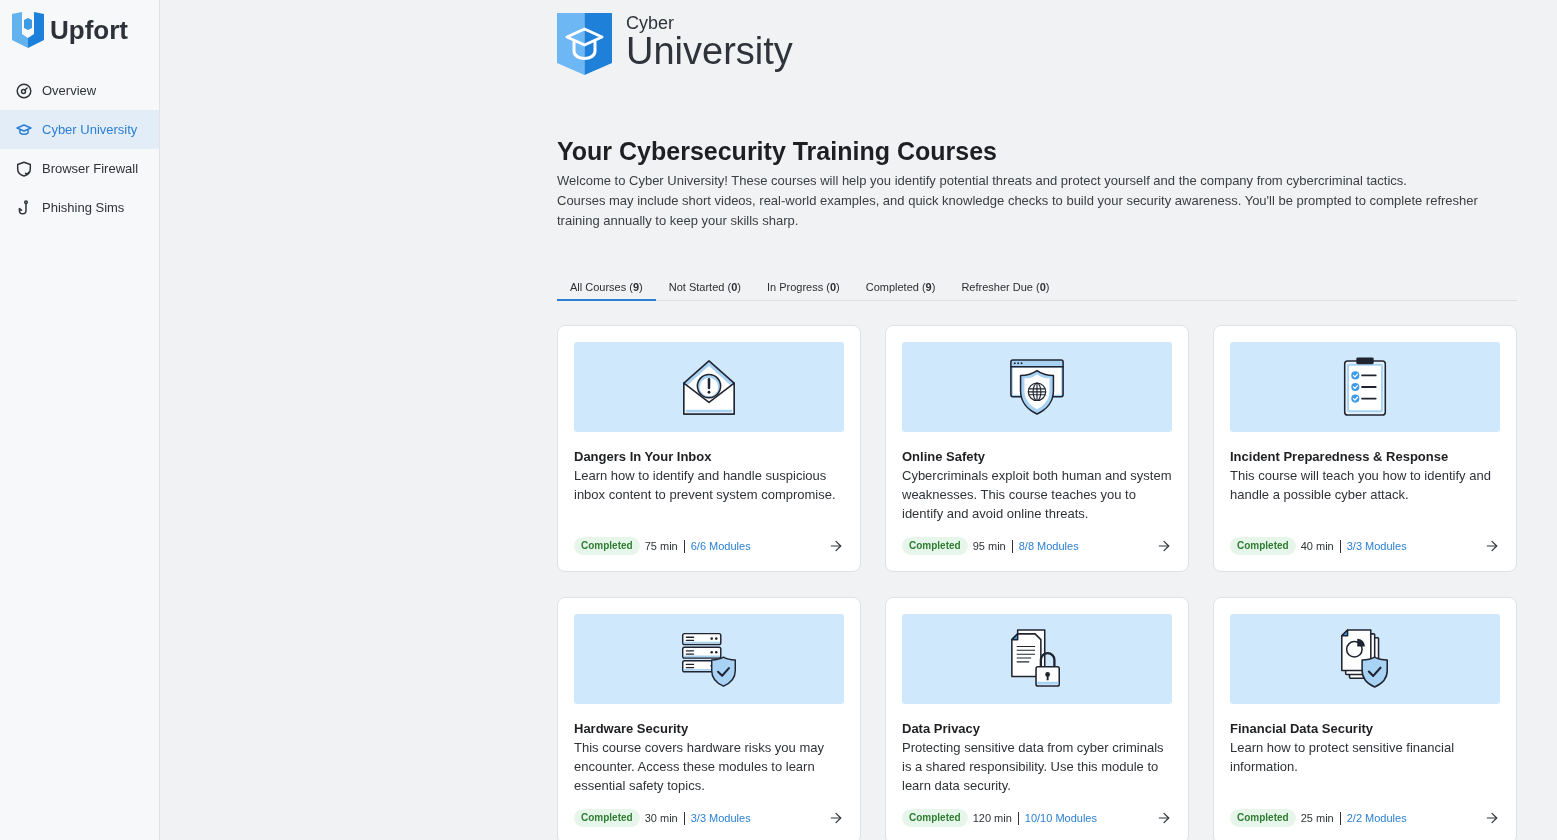 This screenshot has width=1557, height=840. Describe the element at coordinates (900, 288) in the screenshot. I see `tab: Completed (9)` at that location.